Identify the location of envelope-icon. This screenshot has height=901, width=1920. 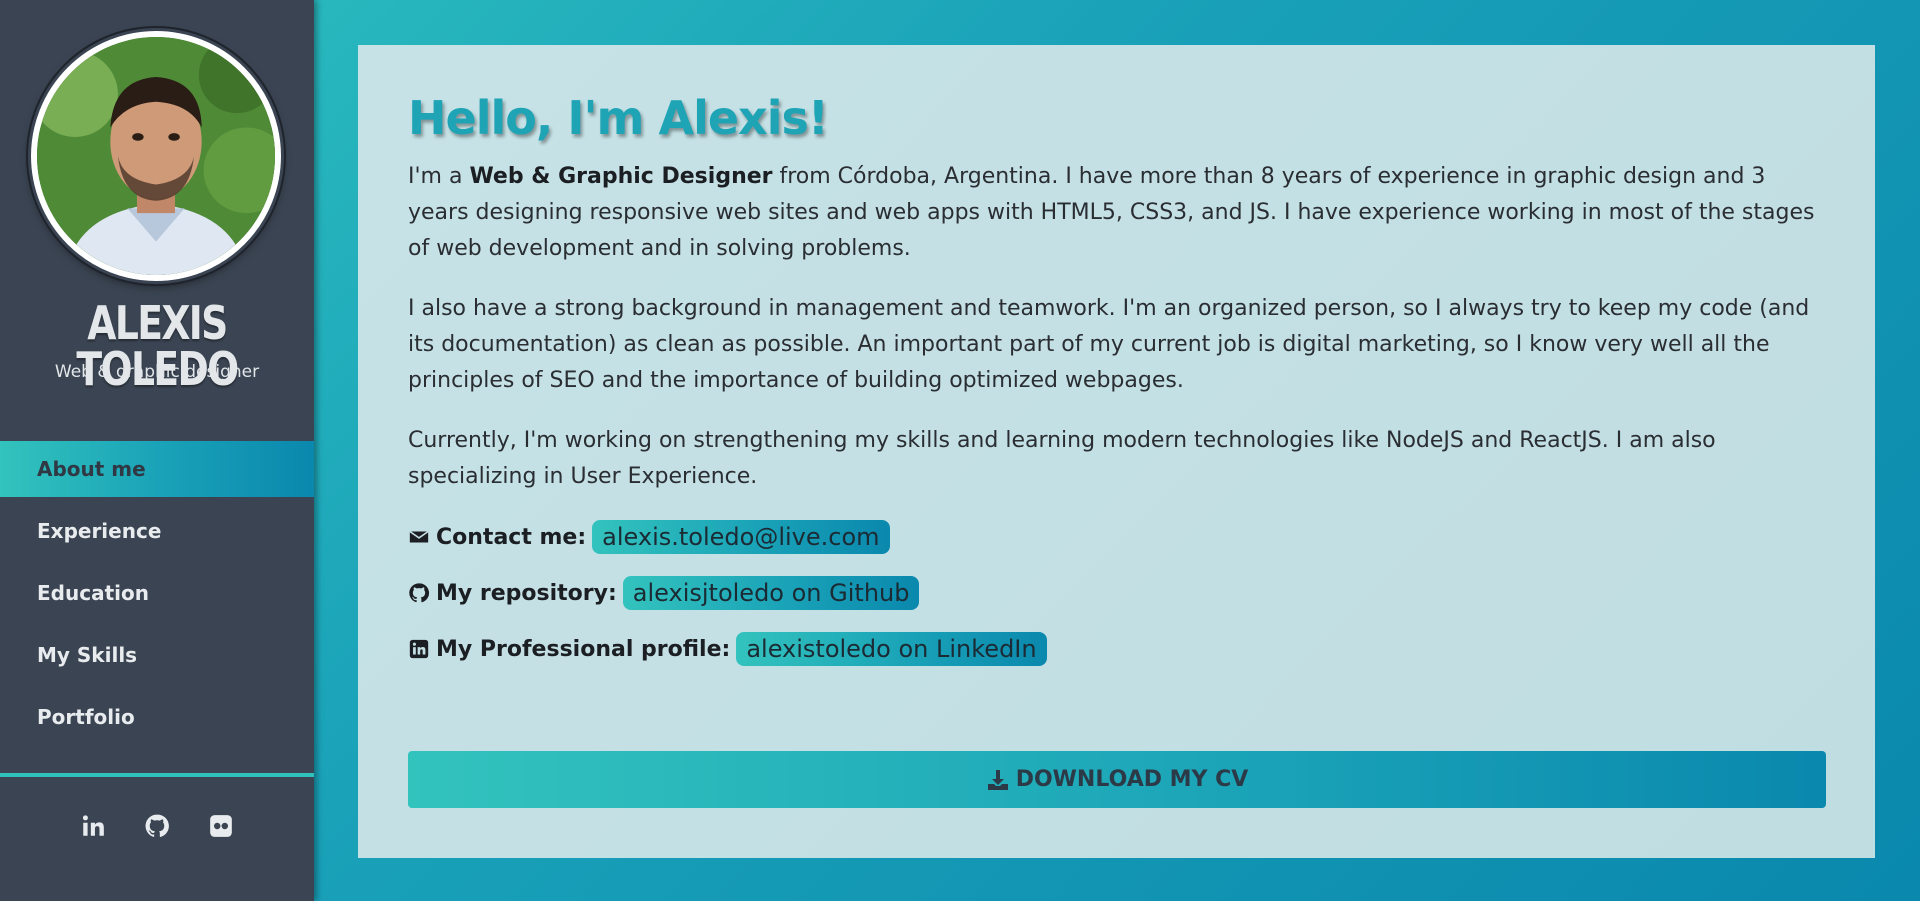
(419, 536).